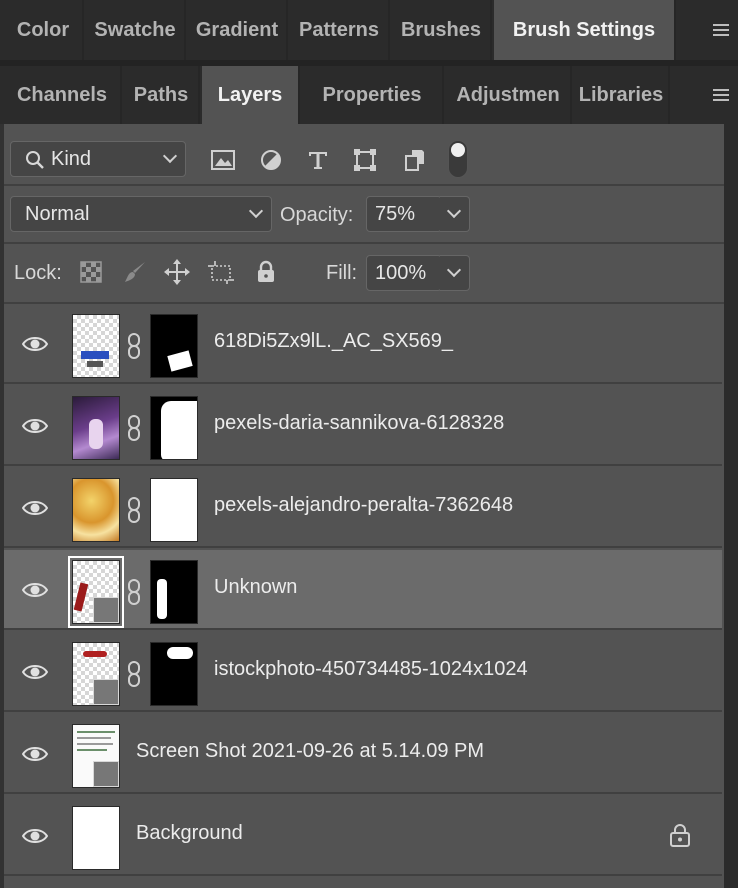 The height and width of the screenshot is (888, 738). Describe the element at coordinates (363, 590) in the screenshot. I see `layer-row: Unknown` at that location.